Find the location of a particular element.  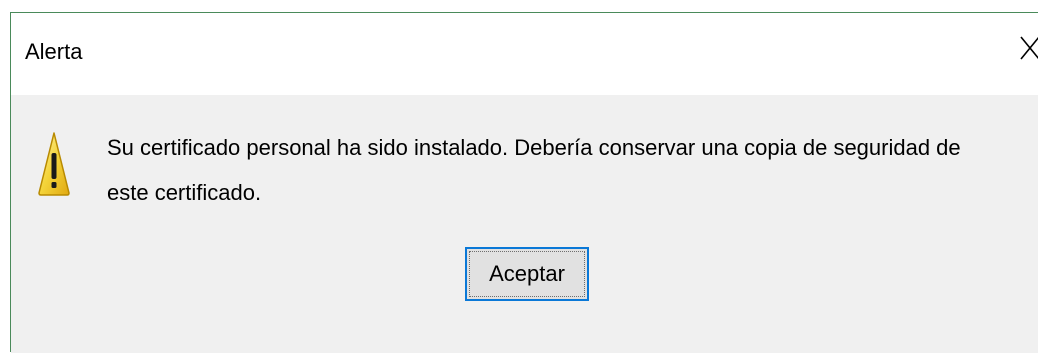

accept-button: Aceptar is located at coordinates (527, 274).